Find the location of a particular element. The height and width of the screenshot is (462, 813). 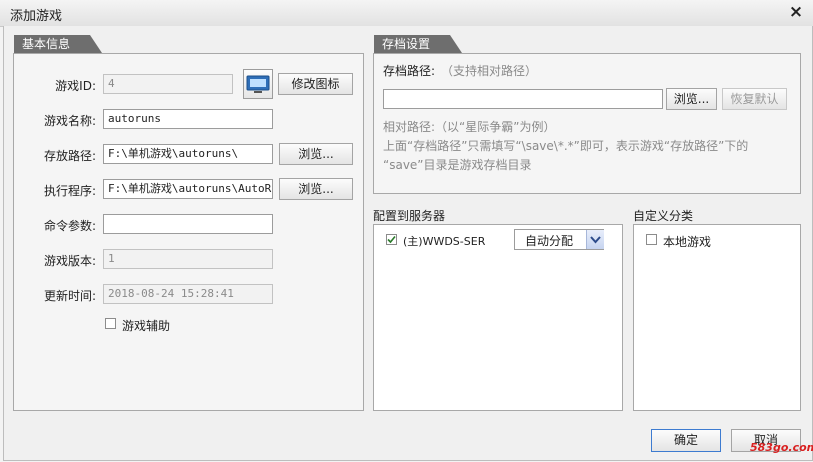

ok-button: 确定 is located at coordinates (686, 440).